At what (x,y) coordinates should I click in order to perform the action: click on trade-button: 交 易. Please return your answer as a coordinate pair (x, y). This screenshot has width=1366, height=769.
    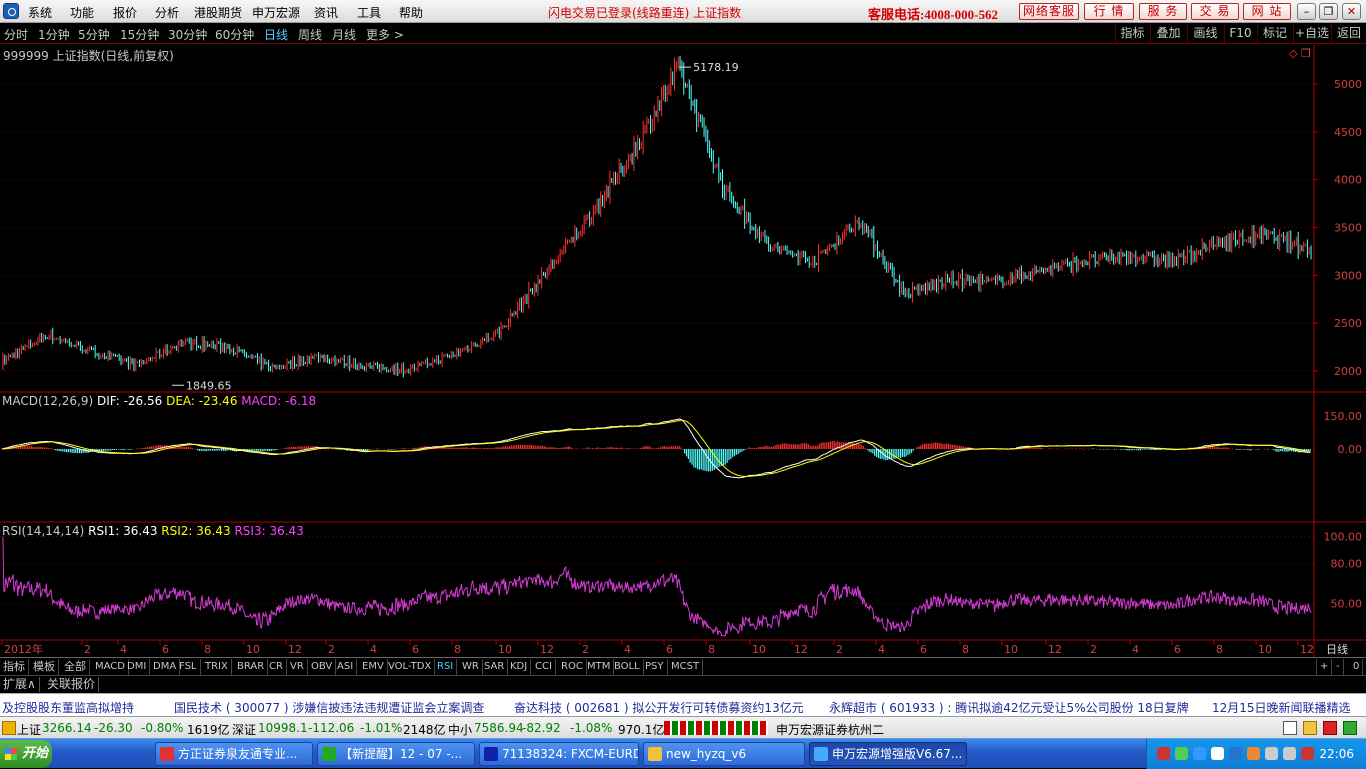
    Looking at the image, I should click on (1215, 11).